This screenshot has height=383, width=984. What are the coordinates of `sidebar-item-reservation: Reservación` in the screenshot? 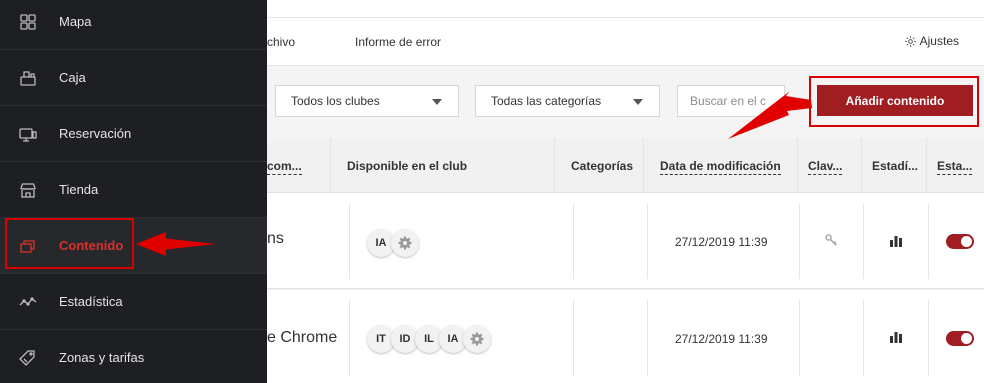 It's located at (133, 134).